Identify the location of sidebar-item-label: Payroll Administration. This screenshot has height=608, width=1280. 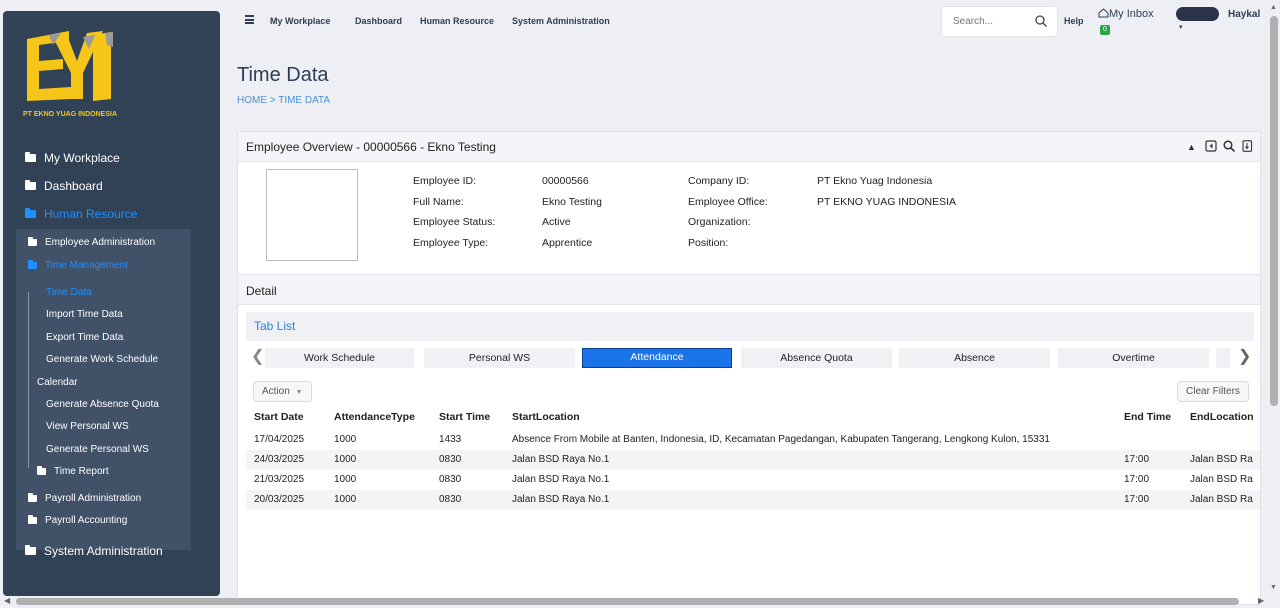
(93, 498).